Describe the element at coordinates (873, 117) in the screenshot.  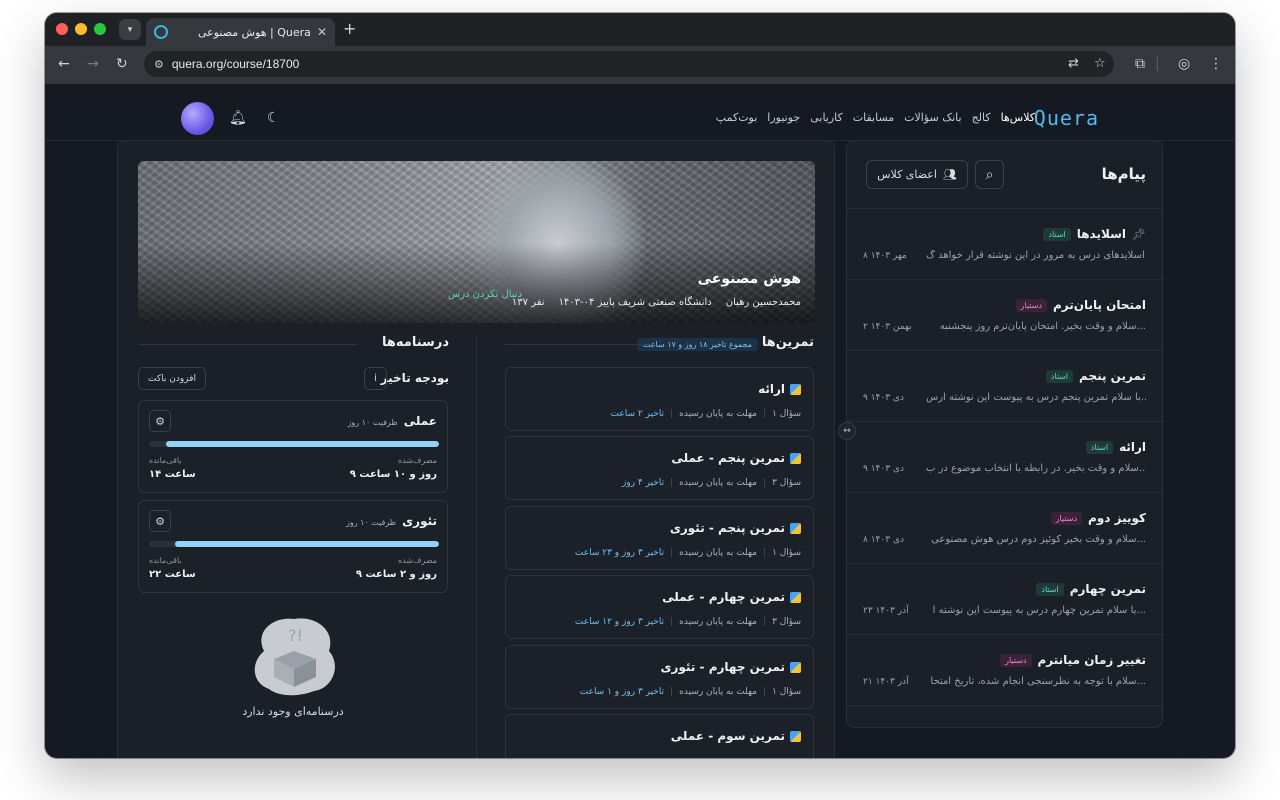
I see `nav-contests: مسابقات` at that location.